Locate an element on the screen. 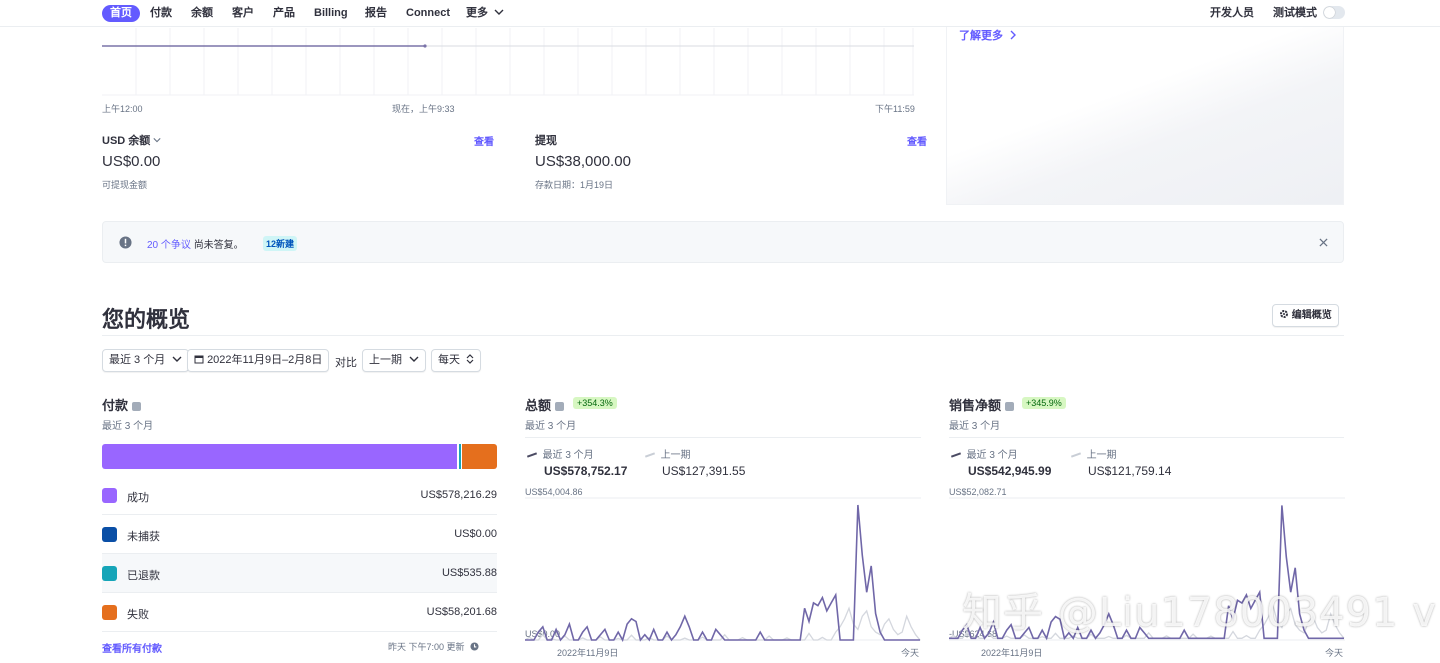  usd-balance-sub: 可提现金额 is located at coordinates (125, 185).